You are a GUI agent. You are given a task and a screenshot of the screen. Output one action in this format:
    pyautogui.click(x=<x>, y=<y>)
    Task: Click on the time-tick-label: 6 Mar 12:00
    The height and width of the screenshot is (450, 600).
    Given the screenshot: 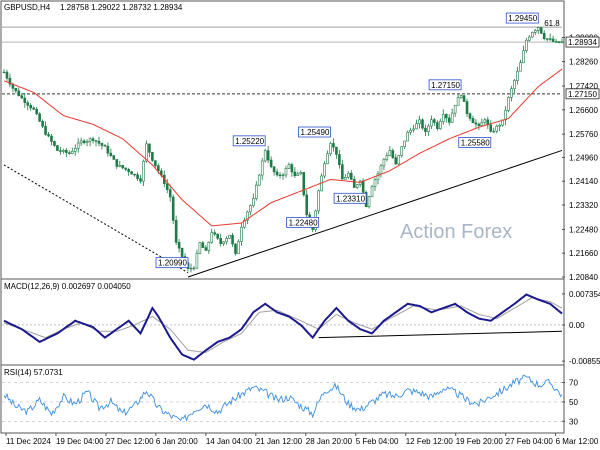 What is the action you would take?
    pyautogui.click(x=577, y=441)
    